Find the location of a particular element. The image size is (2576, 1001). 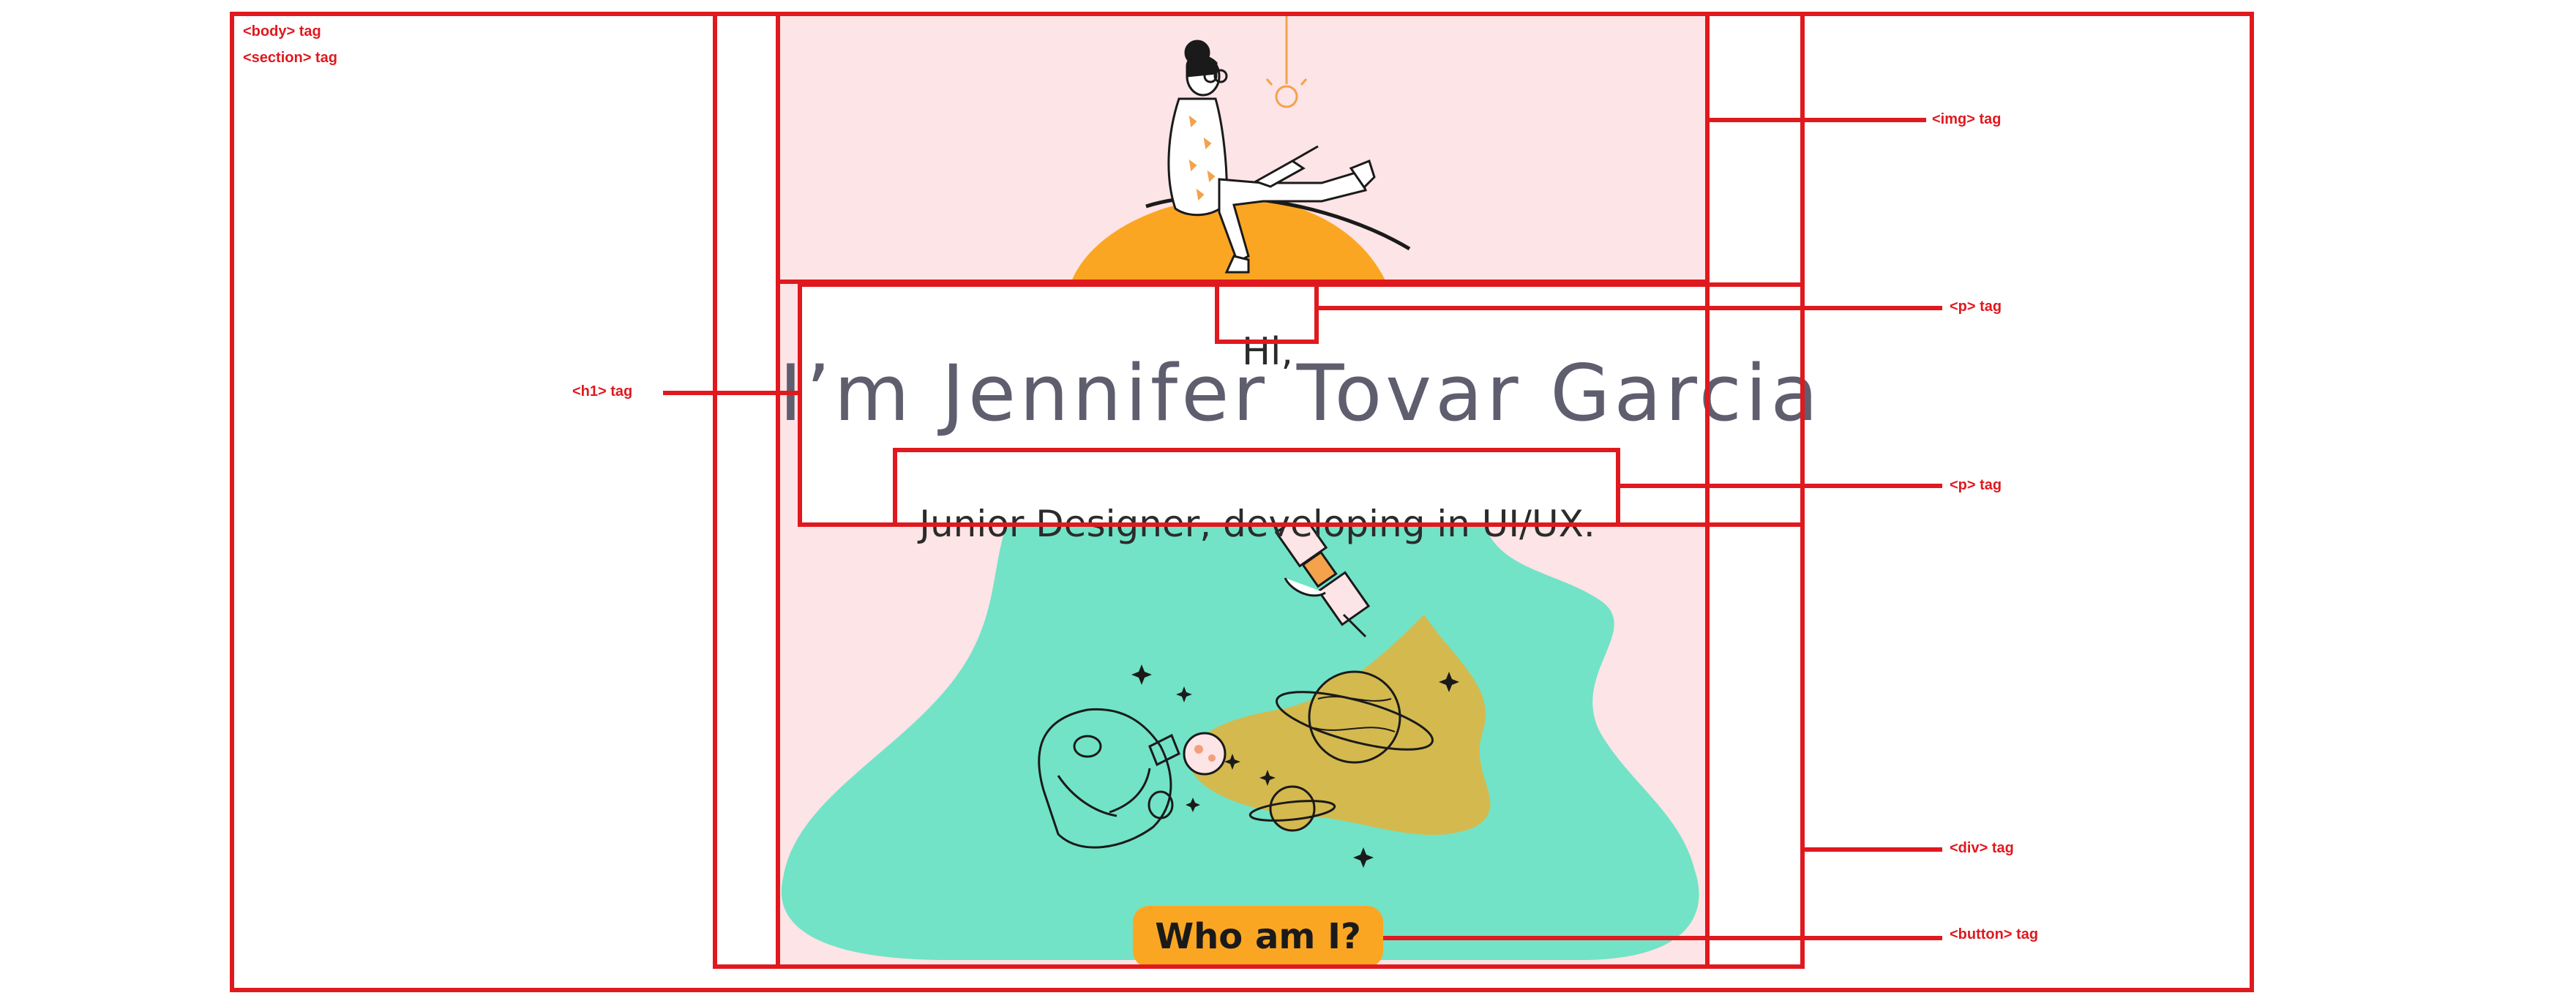

p-tag-subtitle-box is located at coordinates (1256, 487).